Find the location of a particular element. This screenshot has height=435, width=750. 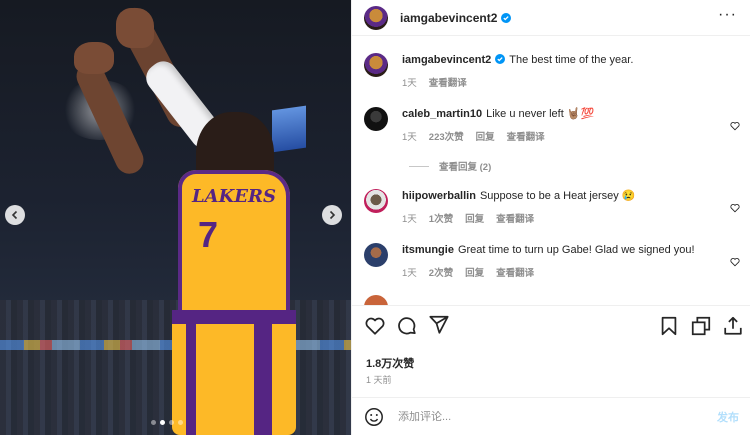

player-shorts is located at coordinates (234, 372).